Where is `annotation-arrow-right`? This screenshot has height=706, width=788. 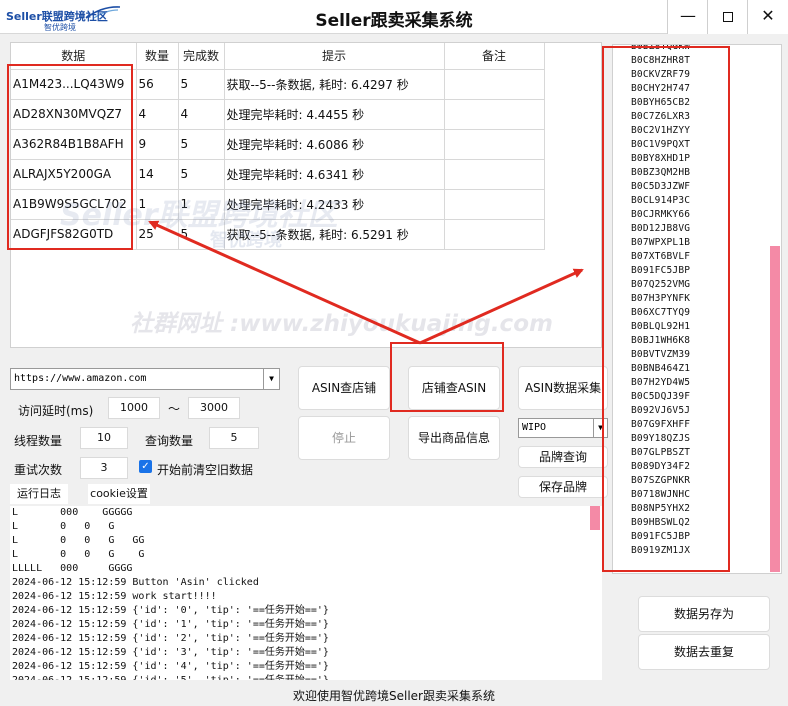 annotation-arrow-right is located at coordinates (501, 306).